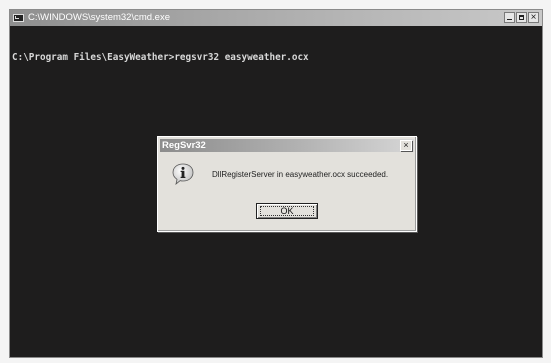 The image size is (551, 363). What do you see at coordinates (184, 145) in the screenshot?
I see `dialog-title: RegSvr32` at bounding box center [184, 145].